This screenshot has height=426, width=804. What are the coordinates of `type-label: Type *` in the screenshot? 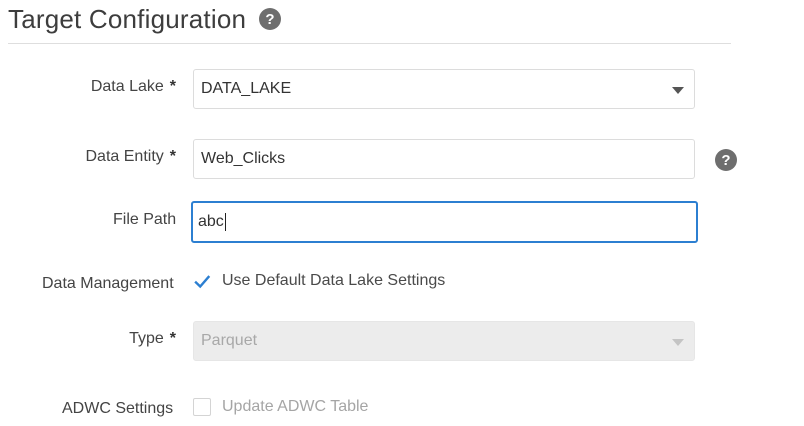 It's located at (152, 339).